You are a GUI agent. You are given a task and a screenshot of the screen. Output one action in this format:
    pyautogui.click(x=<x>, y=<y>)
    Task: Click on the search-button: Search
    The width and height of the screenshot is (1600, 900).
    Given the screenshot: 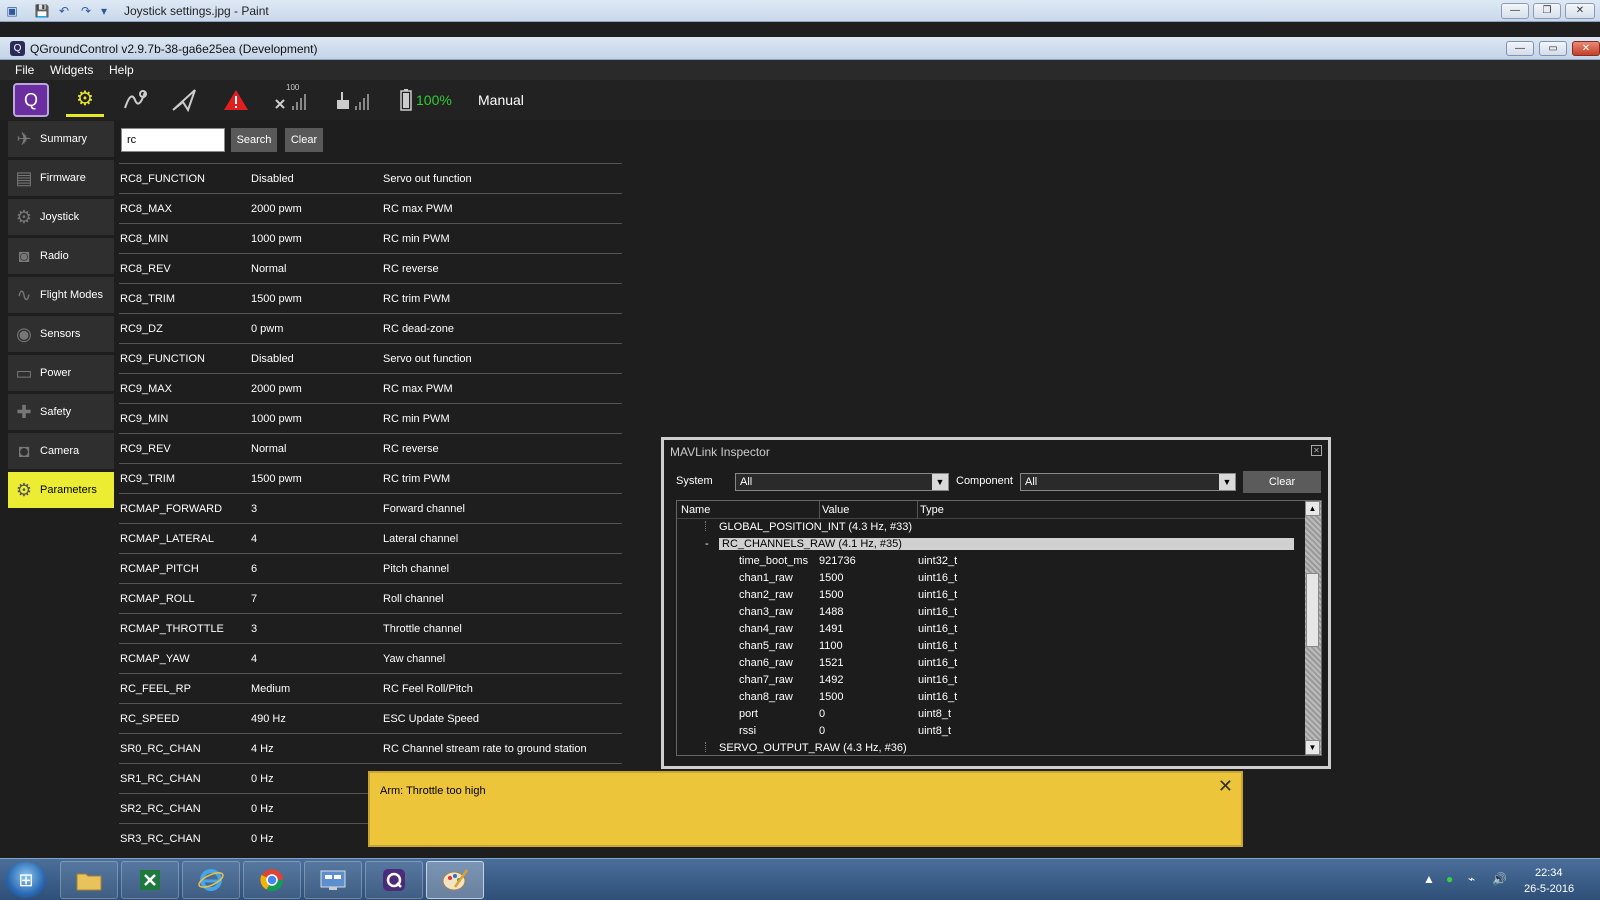 What is the action you would take?
    pyautogui.click(x=254, y=140)
    